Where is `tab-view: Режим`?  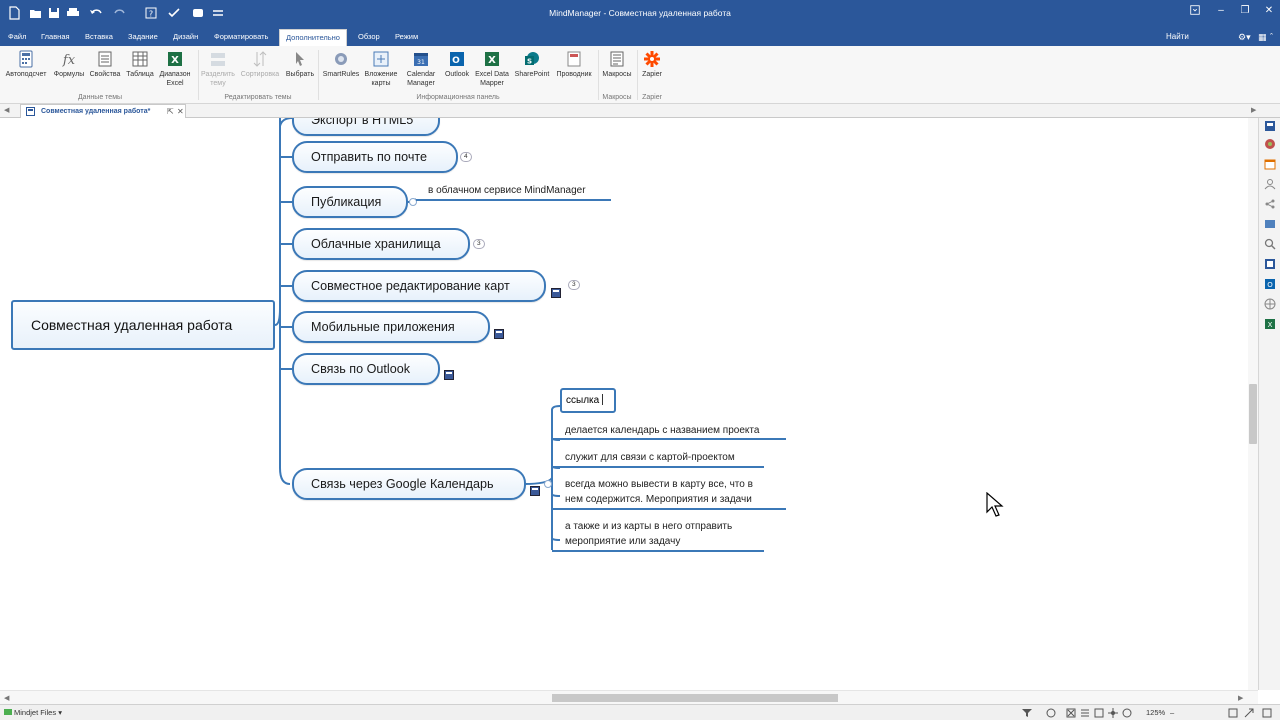
tab-view: Режим is located at coordinates (406, 38).